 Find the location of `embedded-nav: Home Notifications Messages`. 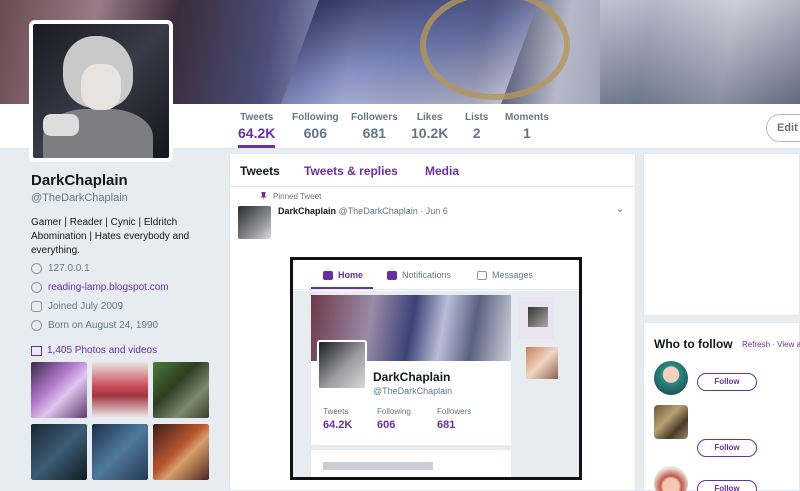

embedded-nav: Home Notifications Messages is located at coordinates (436, 275).